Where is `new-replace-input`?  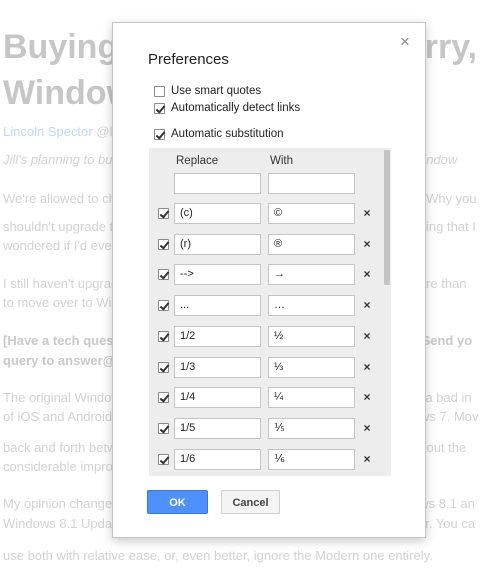 new-replace-input is located at coordinates (217, 183).